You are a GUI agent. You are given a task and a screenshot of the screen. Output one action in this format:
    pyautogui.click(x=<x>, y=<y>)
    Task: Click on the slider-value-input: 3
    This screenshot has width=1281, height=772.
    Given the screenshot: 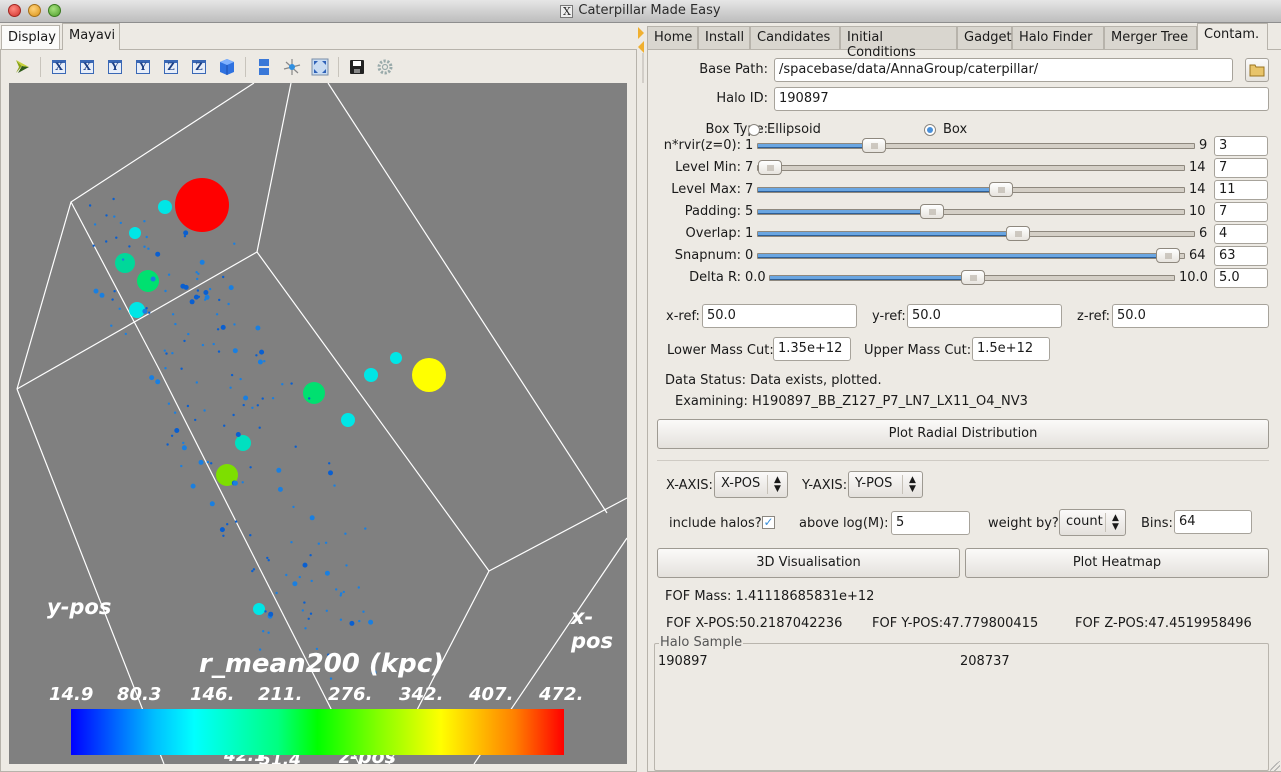 What is the action you would take?
    pyautogui.click(x=1241, y=146)
    